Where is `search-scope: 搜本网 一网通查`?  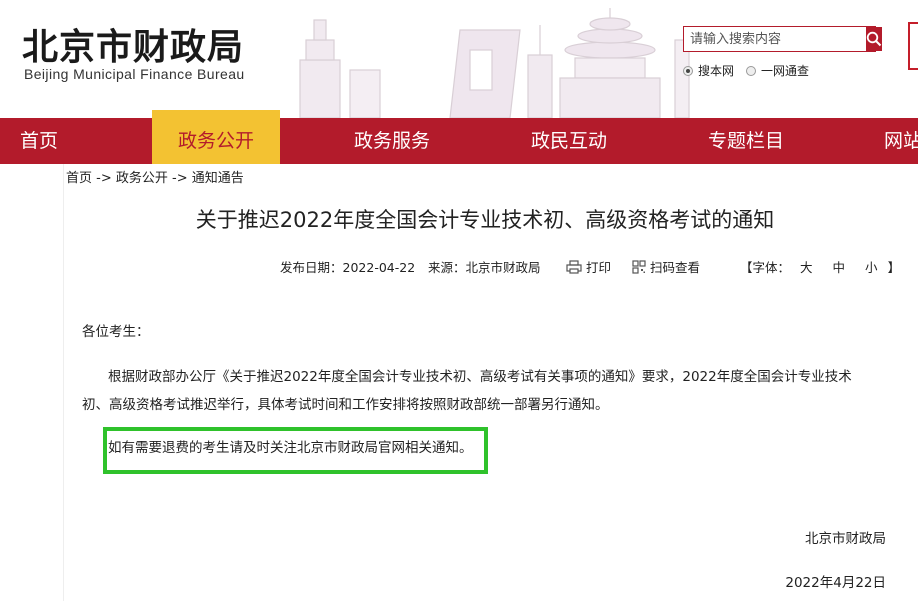
search-scope: 搜本网 一网通查 is located at coordinates (752, 70).